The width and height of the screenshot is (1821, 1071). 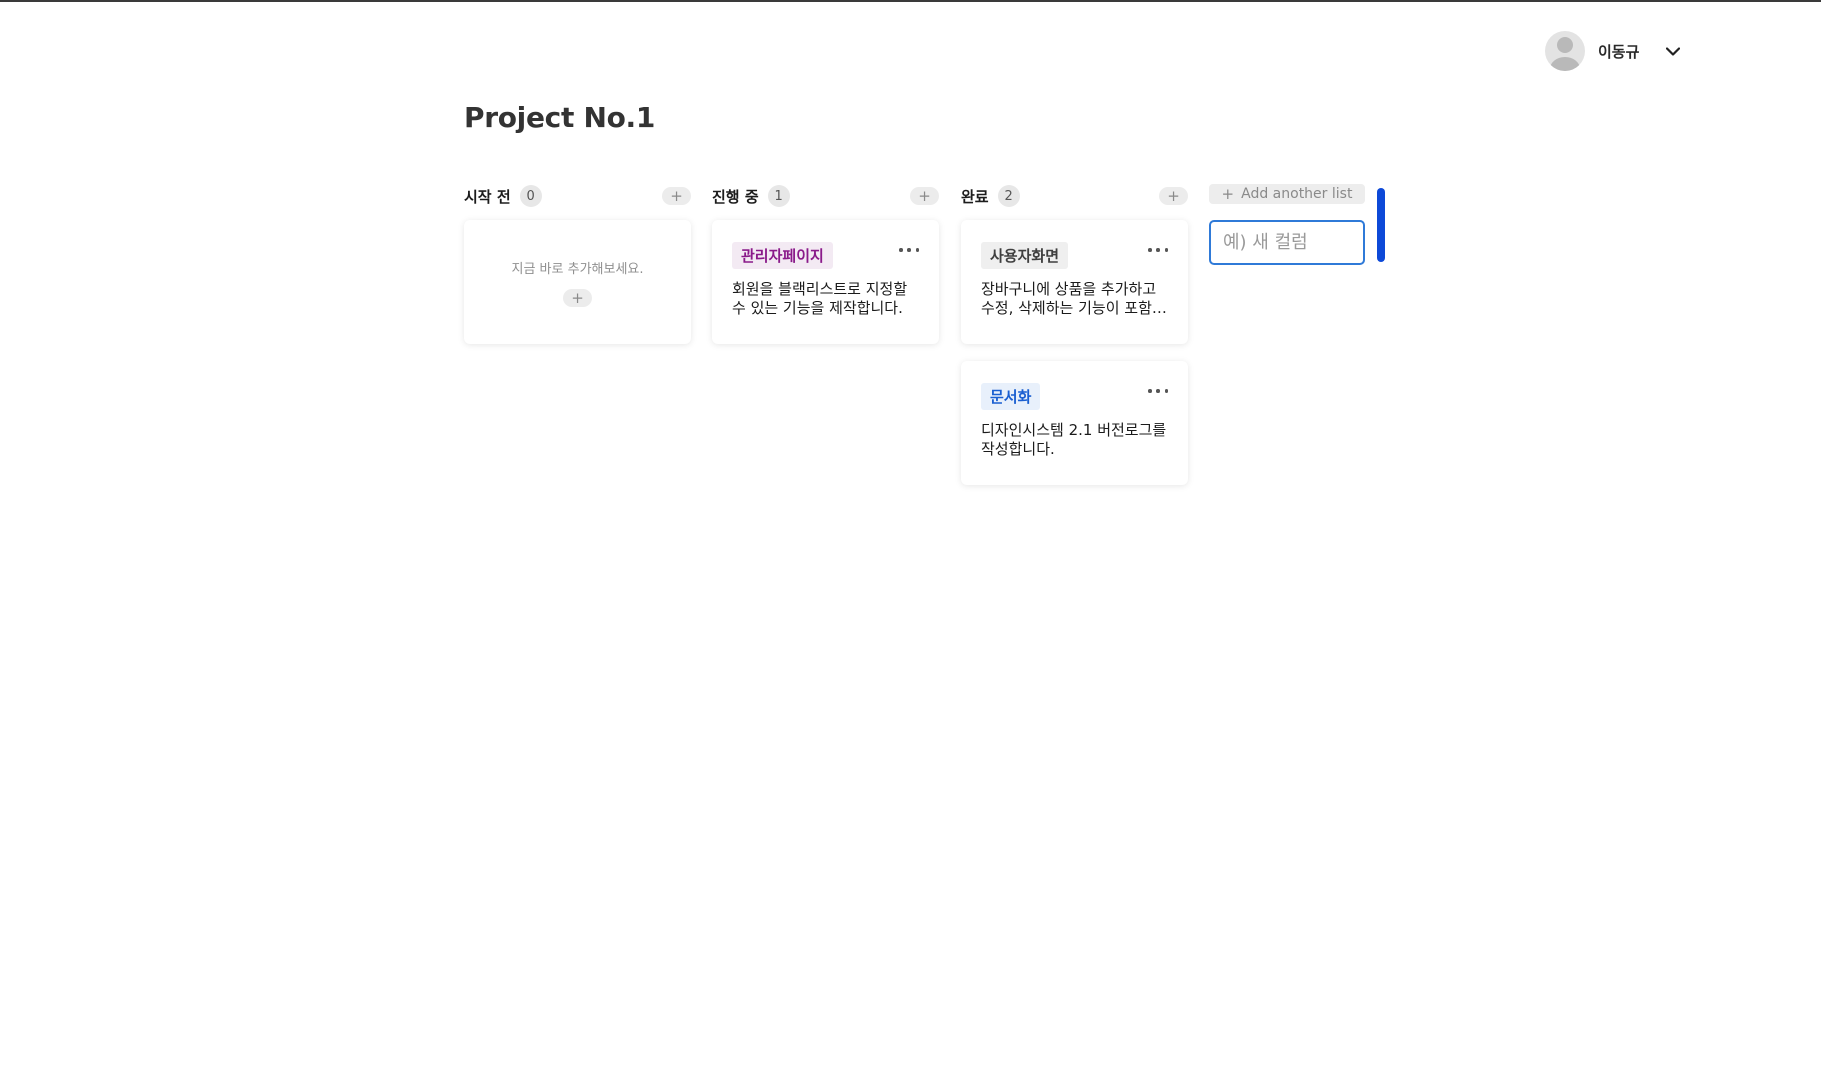 I want to click on plus-icon: +, so click(x=1228, y=194).